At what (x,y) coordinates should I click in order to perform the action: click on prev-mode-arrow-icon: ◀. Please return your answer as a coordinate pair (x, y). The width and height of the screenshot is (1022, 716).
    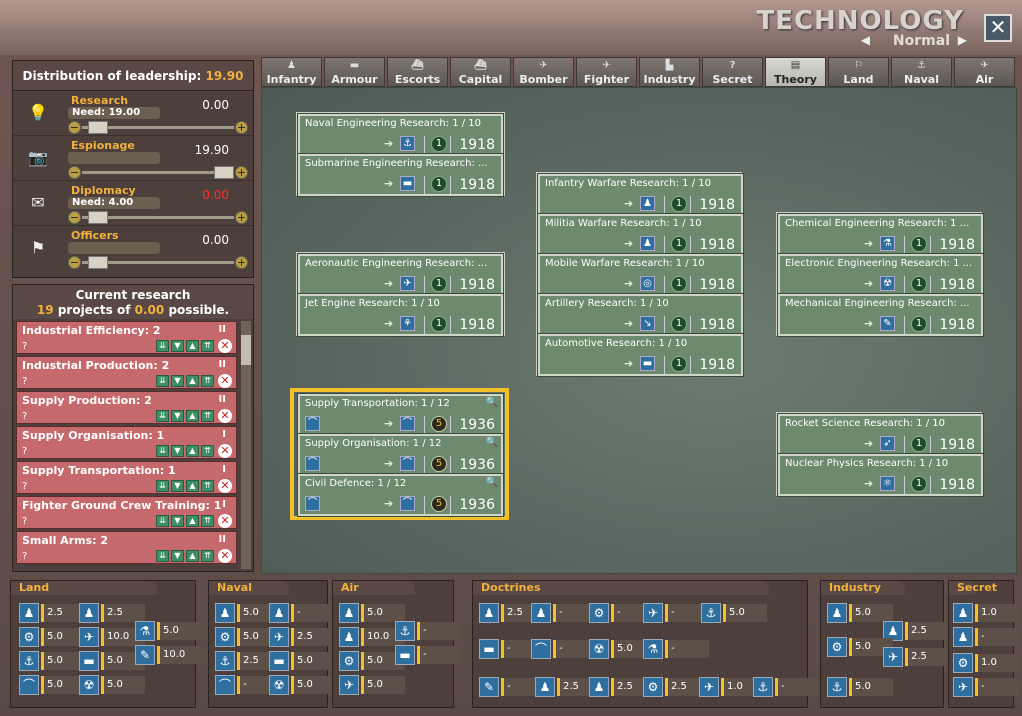
    Looking at the image, I should click on (865, 40).